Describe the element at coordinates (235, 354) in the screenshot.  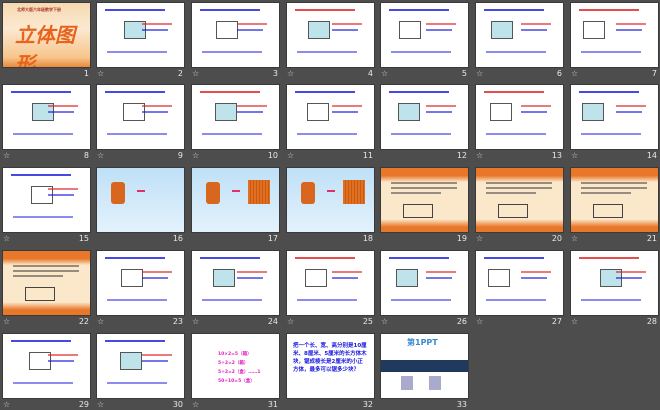
I see `slide-line: 10×2=5（箱）` at that location.